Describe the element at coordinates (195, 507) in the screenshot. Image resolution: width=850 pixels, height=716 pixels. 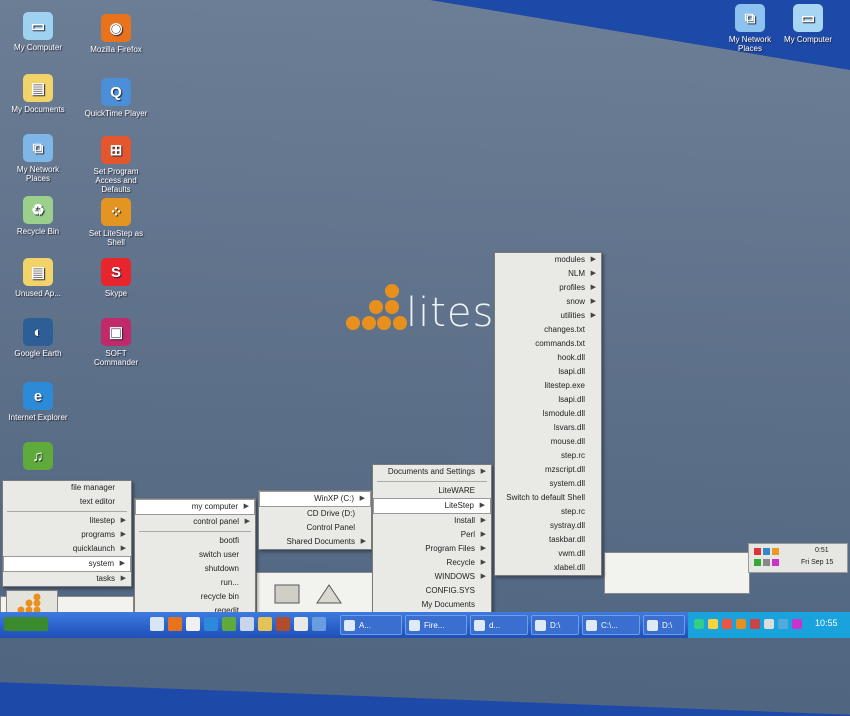
I see `system-menu-item: my computer ▶` at that location.